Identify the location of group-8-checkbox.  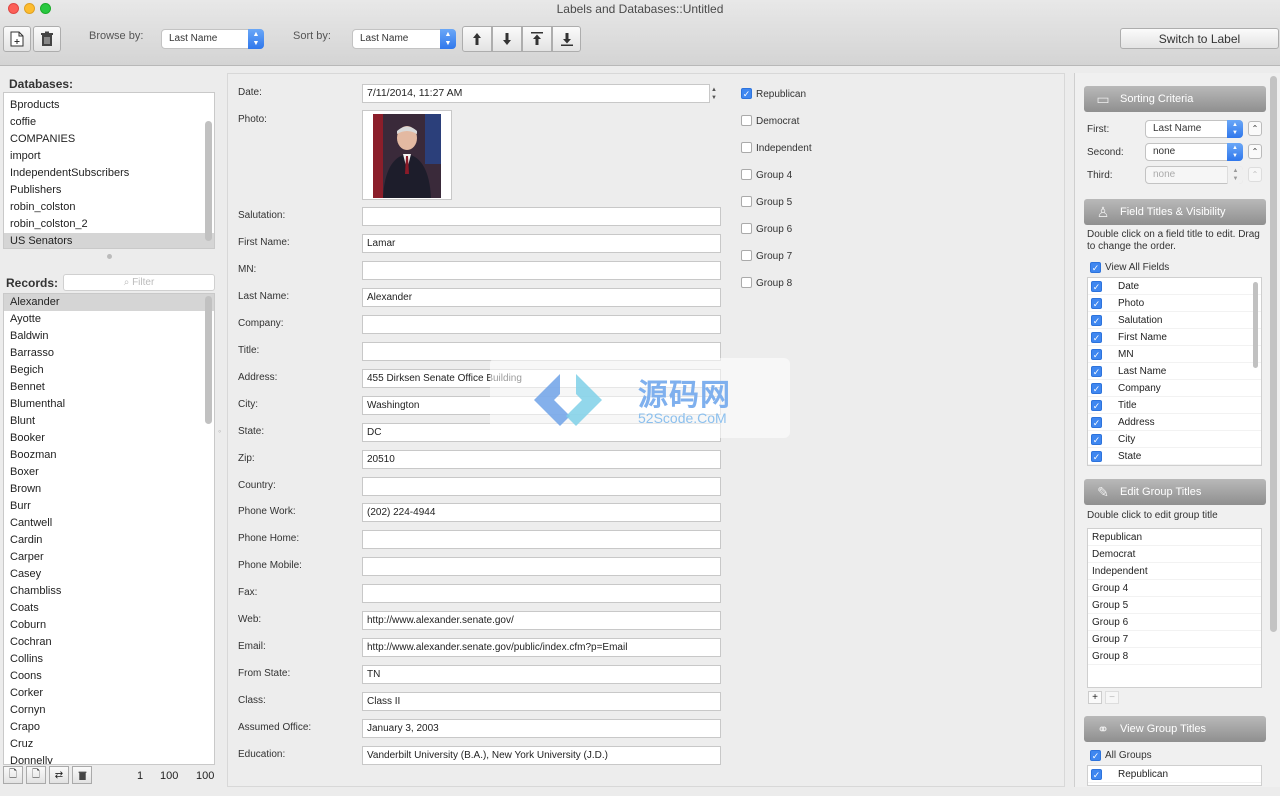
(746, 282).